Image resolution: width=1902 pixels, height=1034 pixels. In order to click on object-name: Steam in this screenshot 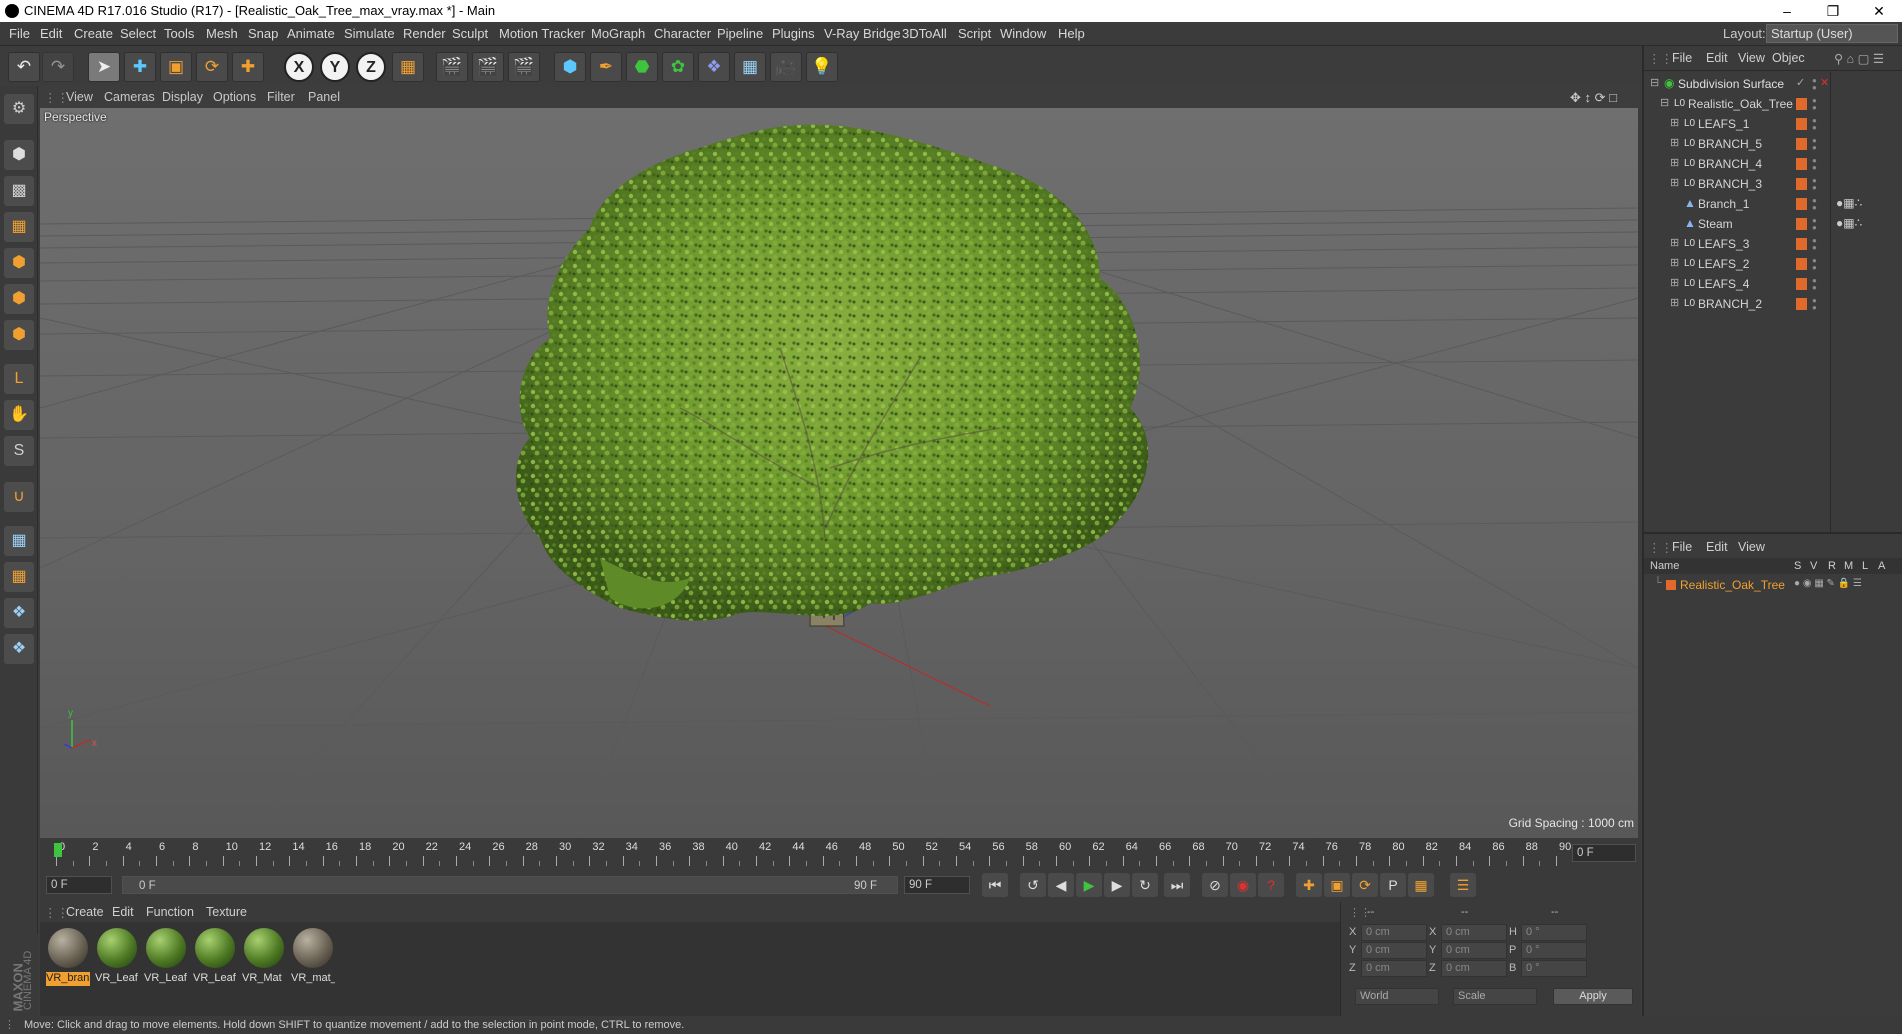, I will do `click(1715, 224)`.